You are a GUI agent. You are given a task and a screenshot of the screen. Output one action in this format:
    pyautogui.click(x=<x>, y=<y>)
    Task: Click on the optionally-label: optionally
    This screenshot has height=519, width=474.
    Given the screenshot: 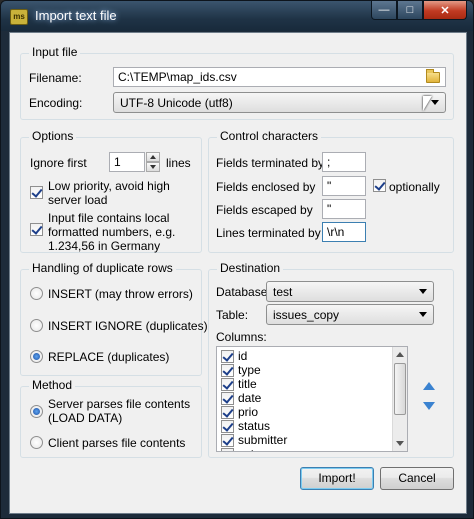 What is the action you would take?
    pyautogui.click(x=414, y=187)
    